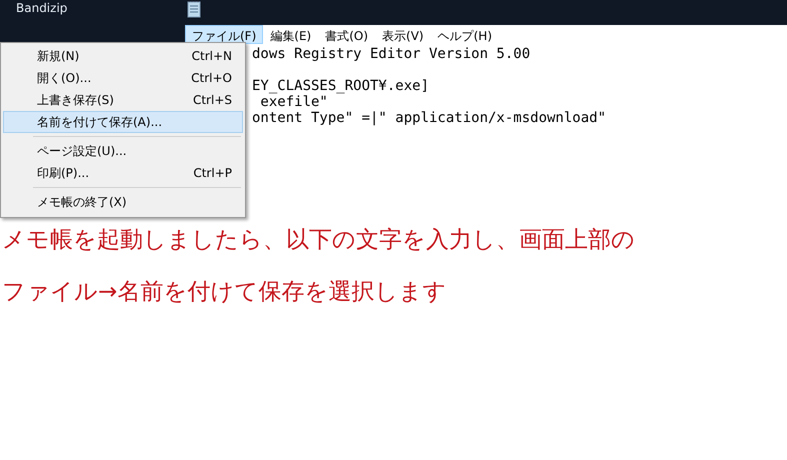 This screenshot has width=787, height=460. What do you see at coordinates (403, 34) in the screenshot?
I see `menu-bar-item: 表示(V)` at bounding box center [403, 34].